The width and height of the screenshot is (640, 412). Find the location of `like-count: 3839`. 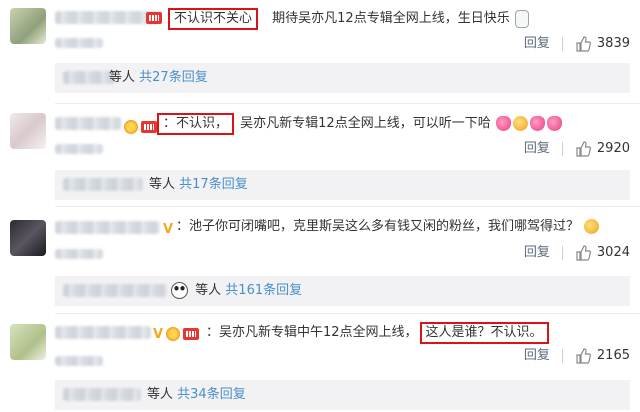

like-count: 3839 is located at coordinates (613, 43).